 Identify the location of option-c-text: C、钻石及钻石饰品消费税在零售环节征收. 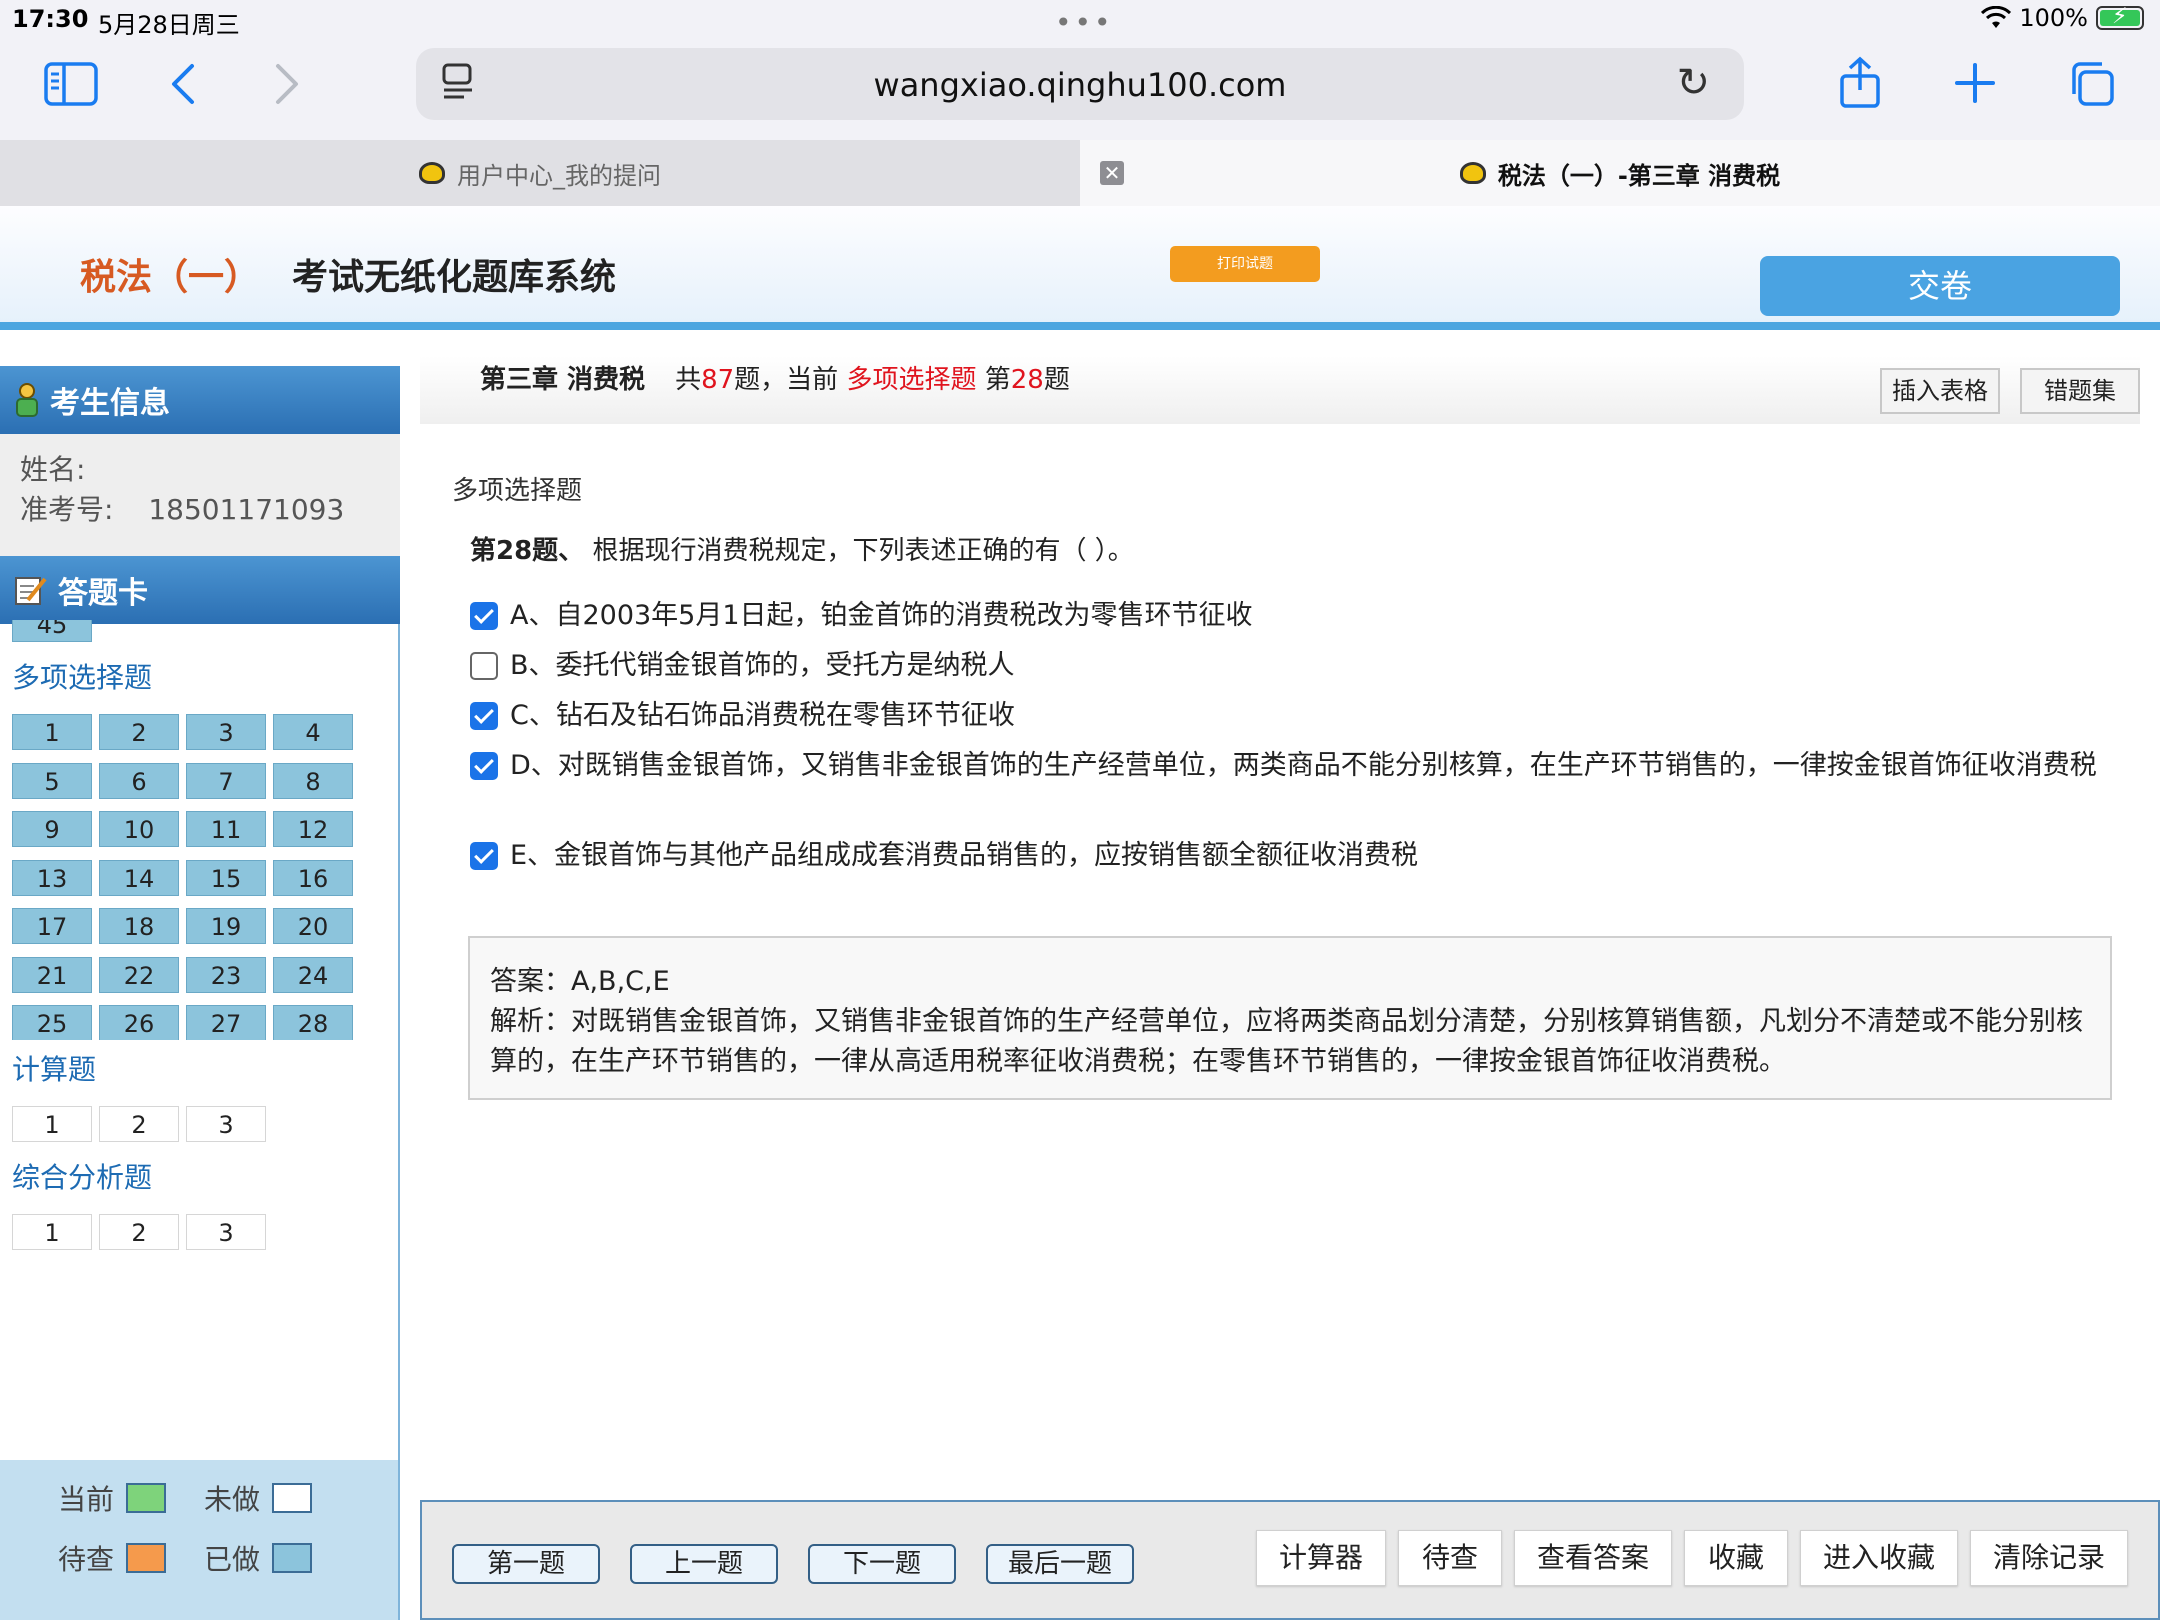
(762, 715).